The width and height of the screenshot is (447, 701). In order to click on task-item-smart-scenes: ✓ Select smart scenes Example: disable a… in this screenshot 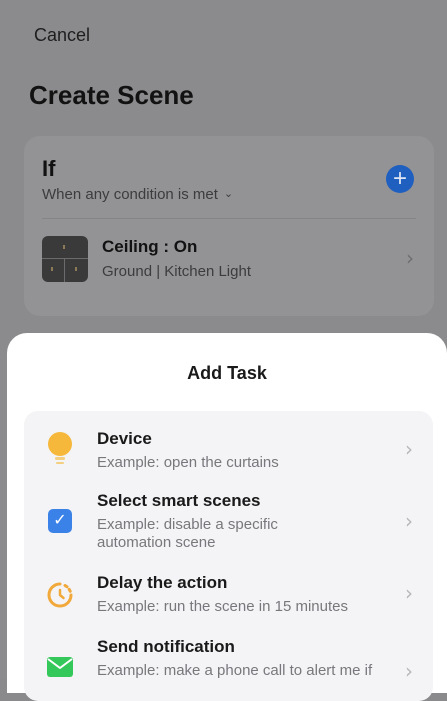, I will do `click(228, 521)`.